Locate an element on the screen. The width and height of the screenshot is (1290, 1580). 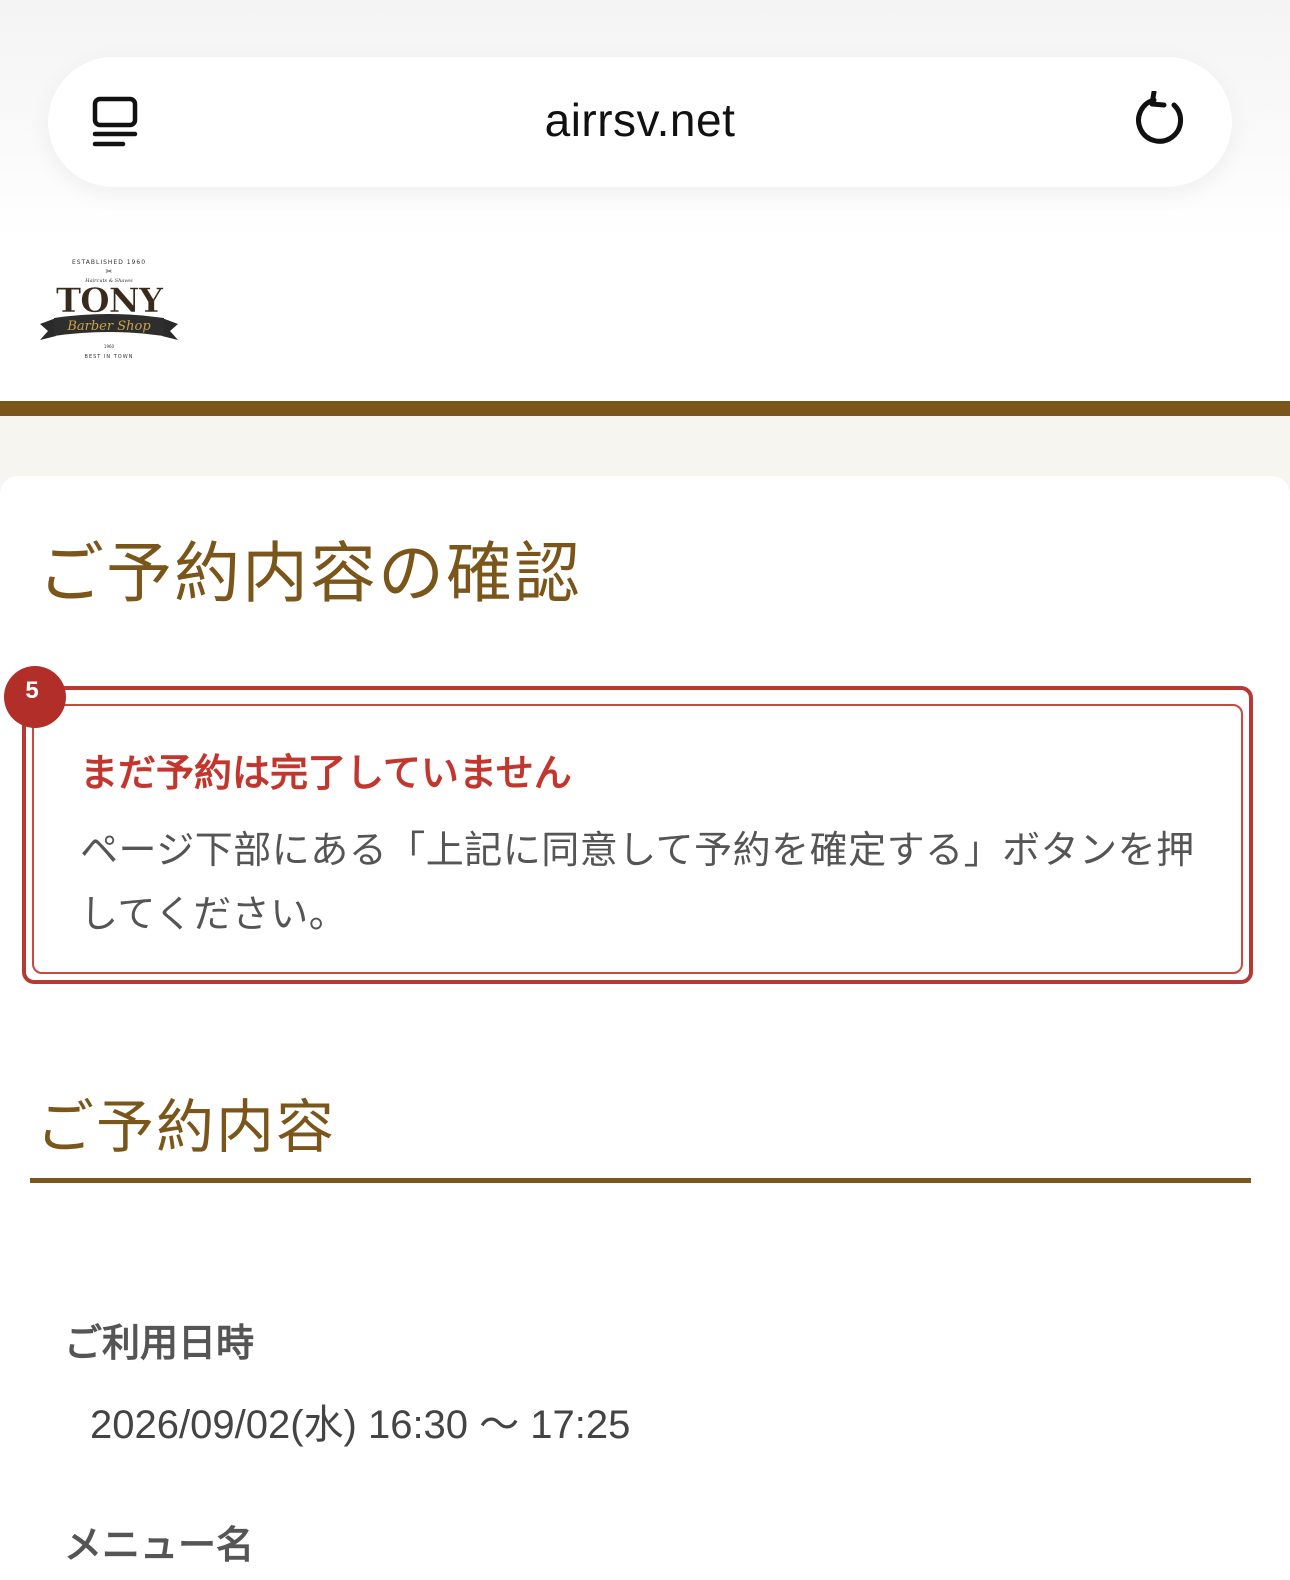
datetime-label: ご利用日時 is located at coordinates (159, 1343).